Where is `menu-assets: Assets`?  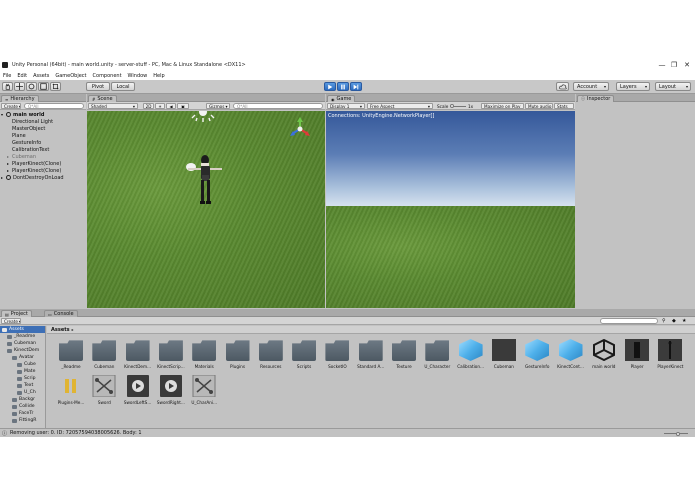 menu-assets: Assets is located at coordinates (41, 76).